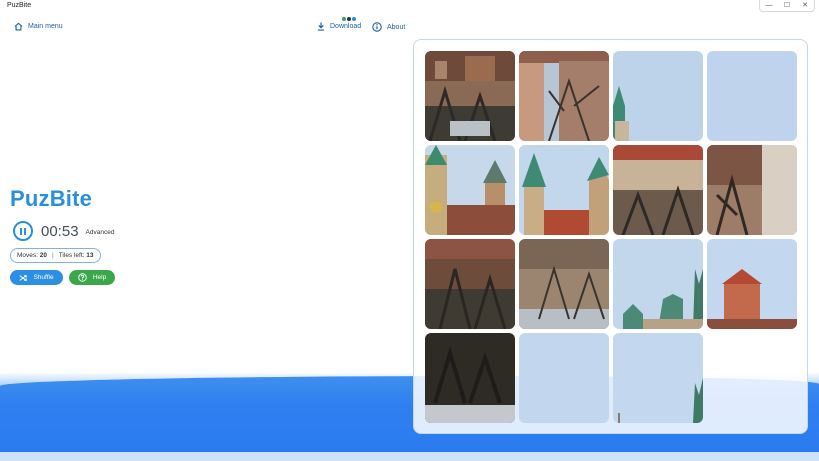 This screenshot has height=461, width=819. What do you see at coordinates (349, 19) in the screenshot?
I see `logo-dots` at bounding box center [349, 19].